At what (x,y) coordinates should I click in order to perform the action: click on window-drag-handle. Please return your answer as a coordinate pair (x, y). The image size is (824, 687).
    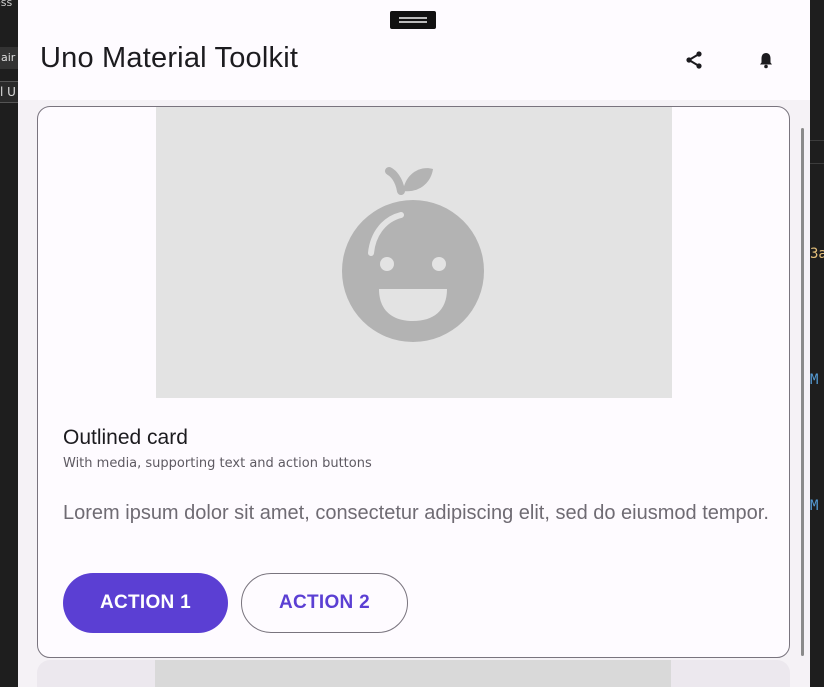
    Looking at the image, I should click on (413, 20).